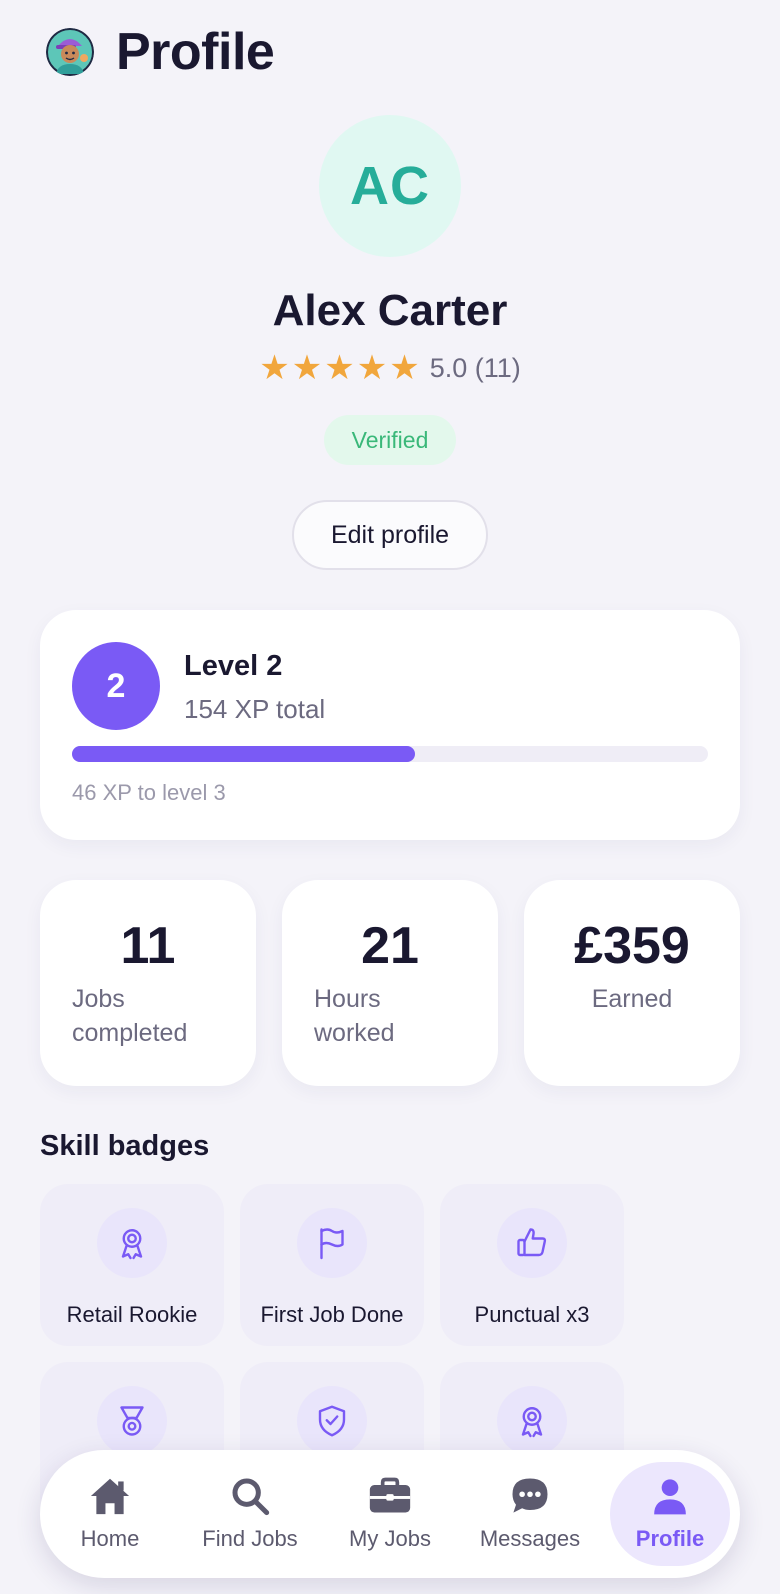 The image size is (780, 1594). What do you see at coordinates (110, 1538) in the screenshot?
I see `tab-label: Home` at bounding box center [110, 1538].